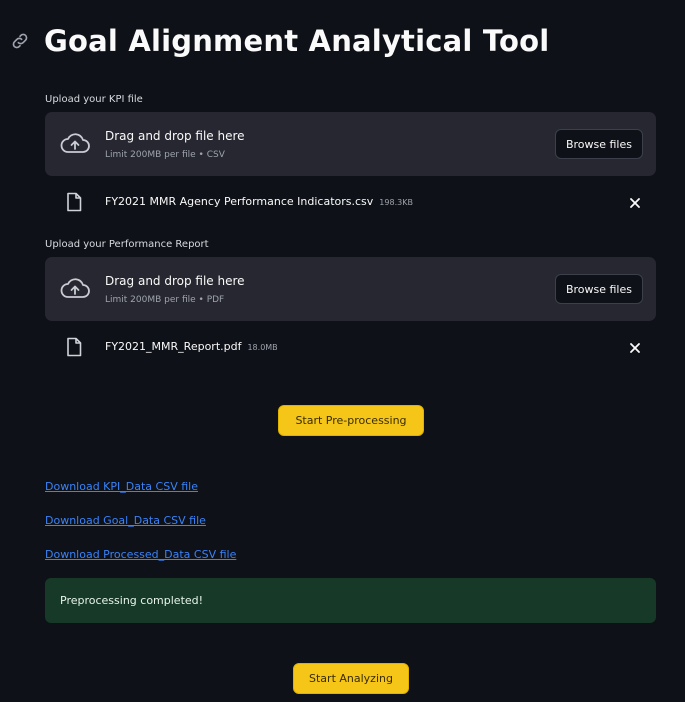 Image resolution: width=685 pixels, height=702 pixels. What do you see at coordinates (20, 41) in the screenshot?
I see `link-icon` at bounding box center [20, 41].